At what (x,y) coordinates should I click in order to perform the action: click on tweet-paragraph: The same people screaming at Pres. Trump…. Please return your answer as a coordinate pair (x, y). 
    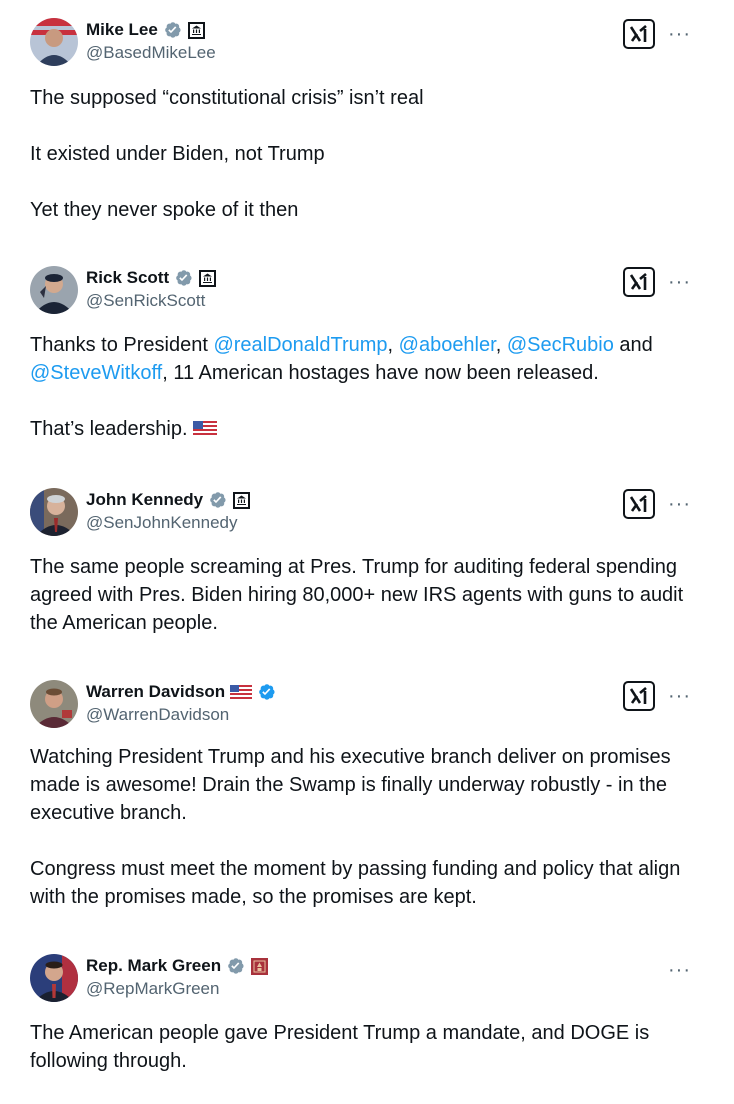
    Looking at the image, I should click on (359, 595).